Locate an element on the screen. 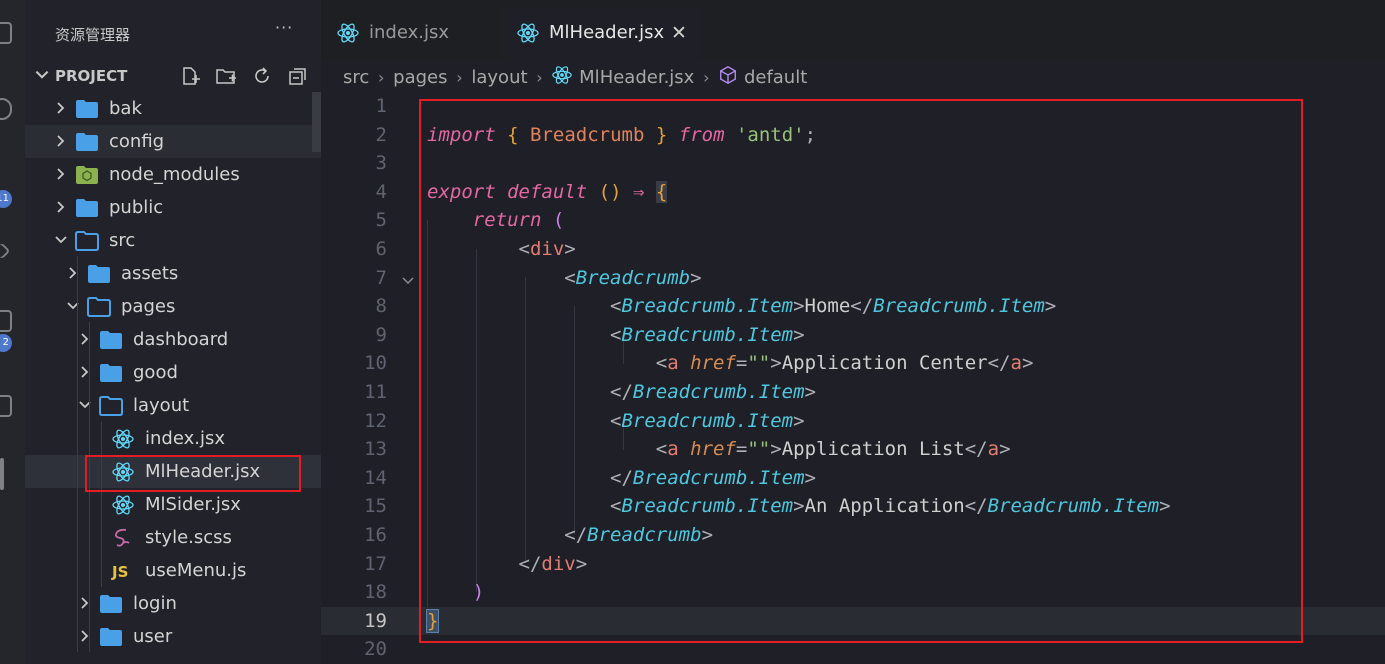 This screenshot has height=664, width=1385. tab-bar: index.jsx MlHeader.jsx ✕ is located at coordinates (853, 30).